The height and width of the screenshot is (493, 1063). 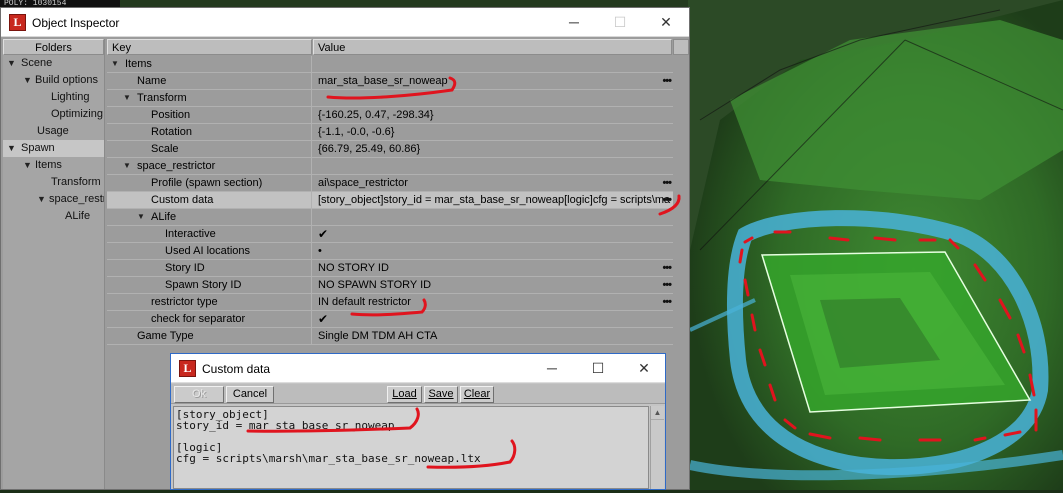 I want to click on tree-item: ALife, so click(x=53, y=216).